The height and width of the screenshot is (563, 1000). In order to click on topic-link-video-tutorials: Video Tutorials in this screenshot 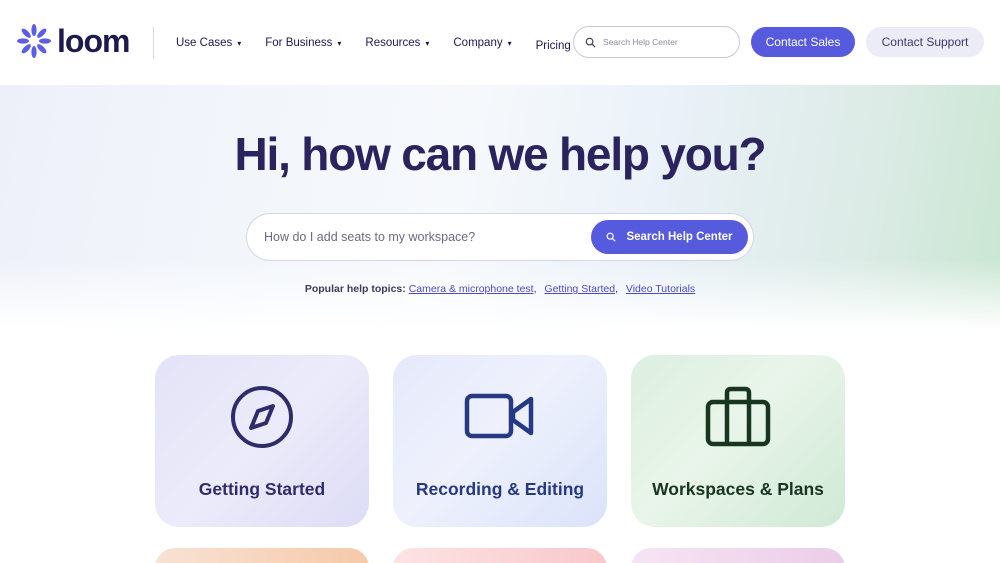, I will do `click(660, 289)`.